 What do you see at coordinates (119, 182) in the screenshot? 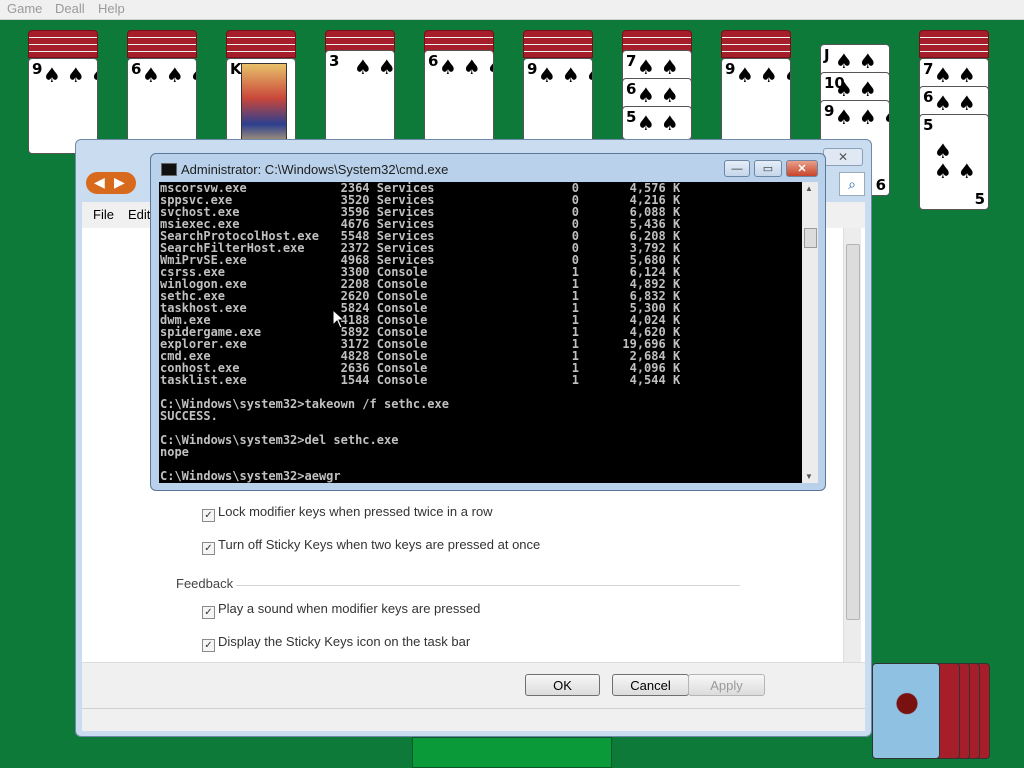
I see `forward-arrow-icon: ▶` at bounding box center [119, 182].